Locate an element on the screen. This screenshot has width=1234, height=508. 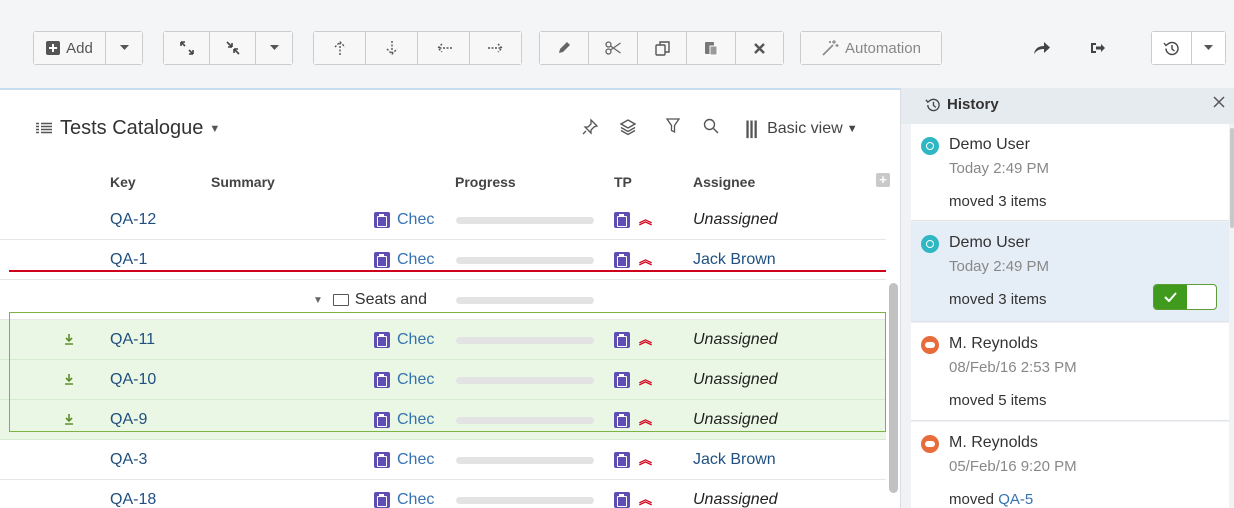
paste-button is located at coordinates (711, 48).